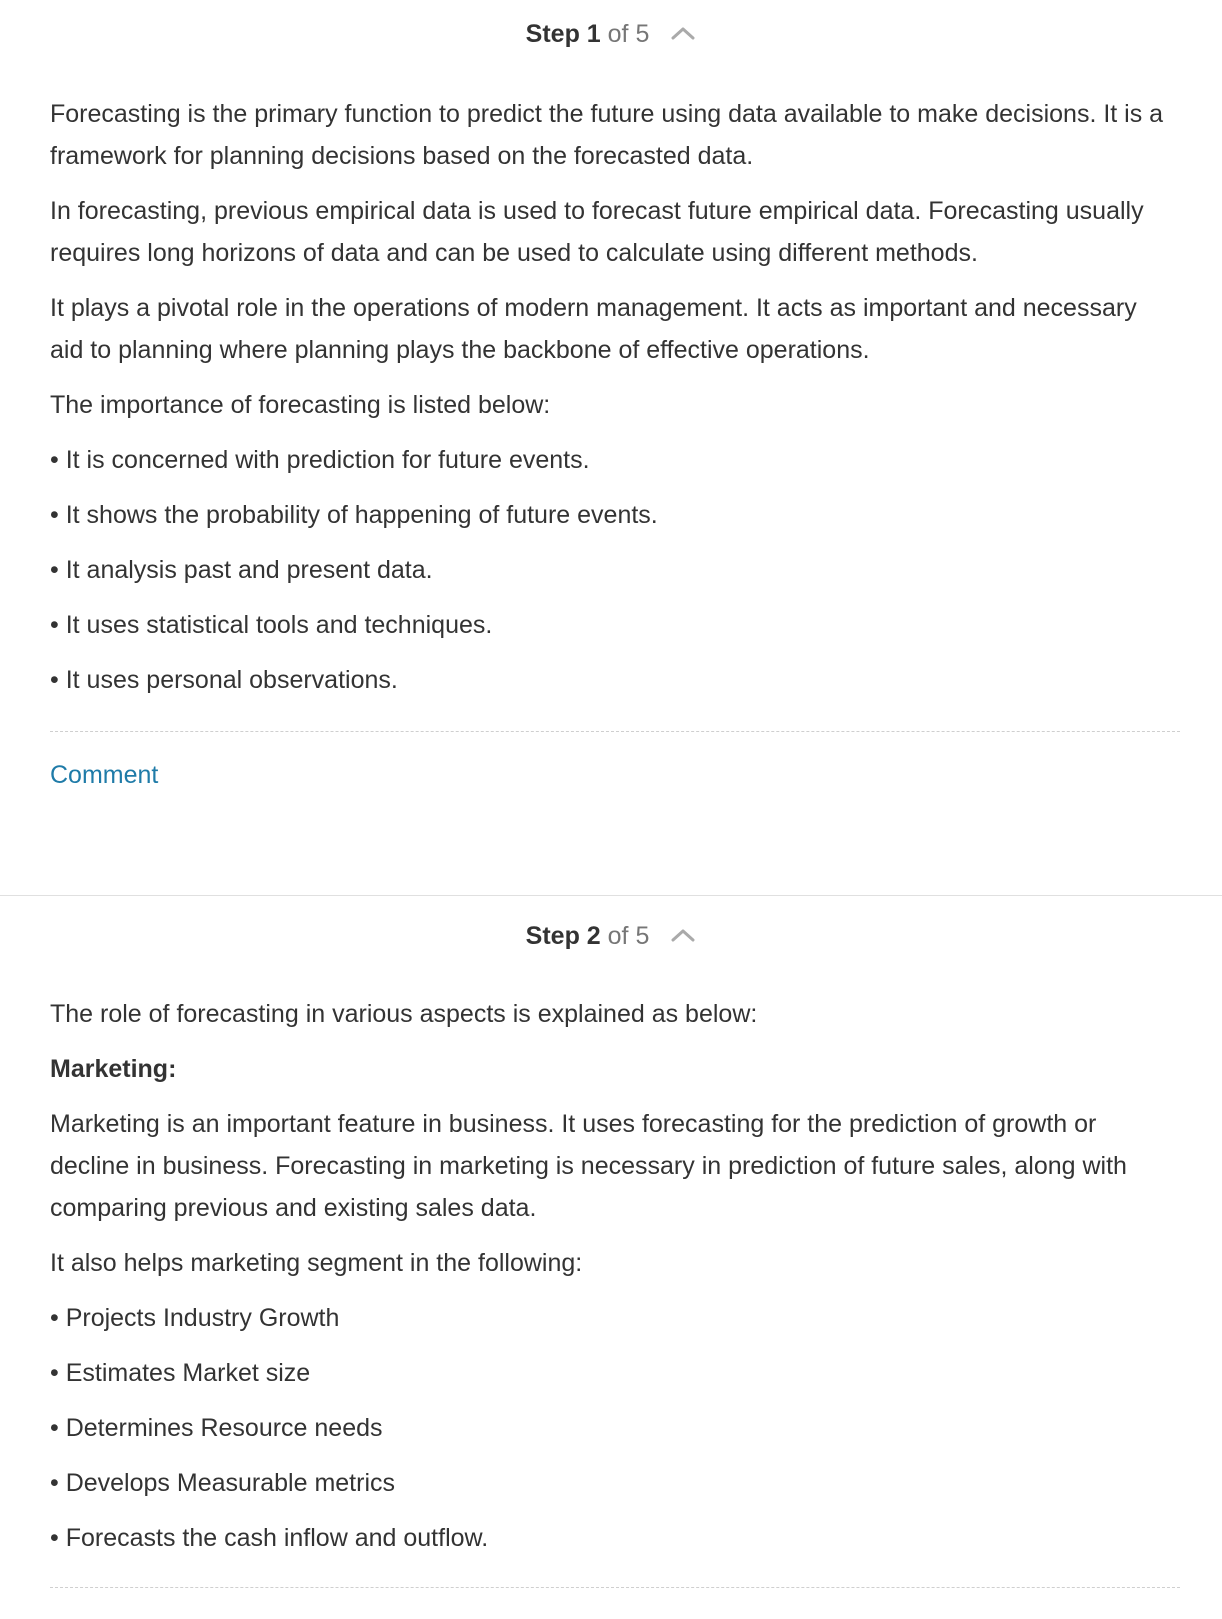 This screenshot has width=1222, height=1619. What do you see at coordinates (611, 895) in the screenshot?
I see `section-divider` at bounding box center [611, 895].